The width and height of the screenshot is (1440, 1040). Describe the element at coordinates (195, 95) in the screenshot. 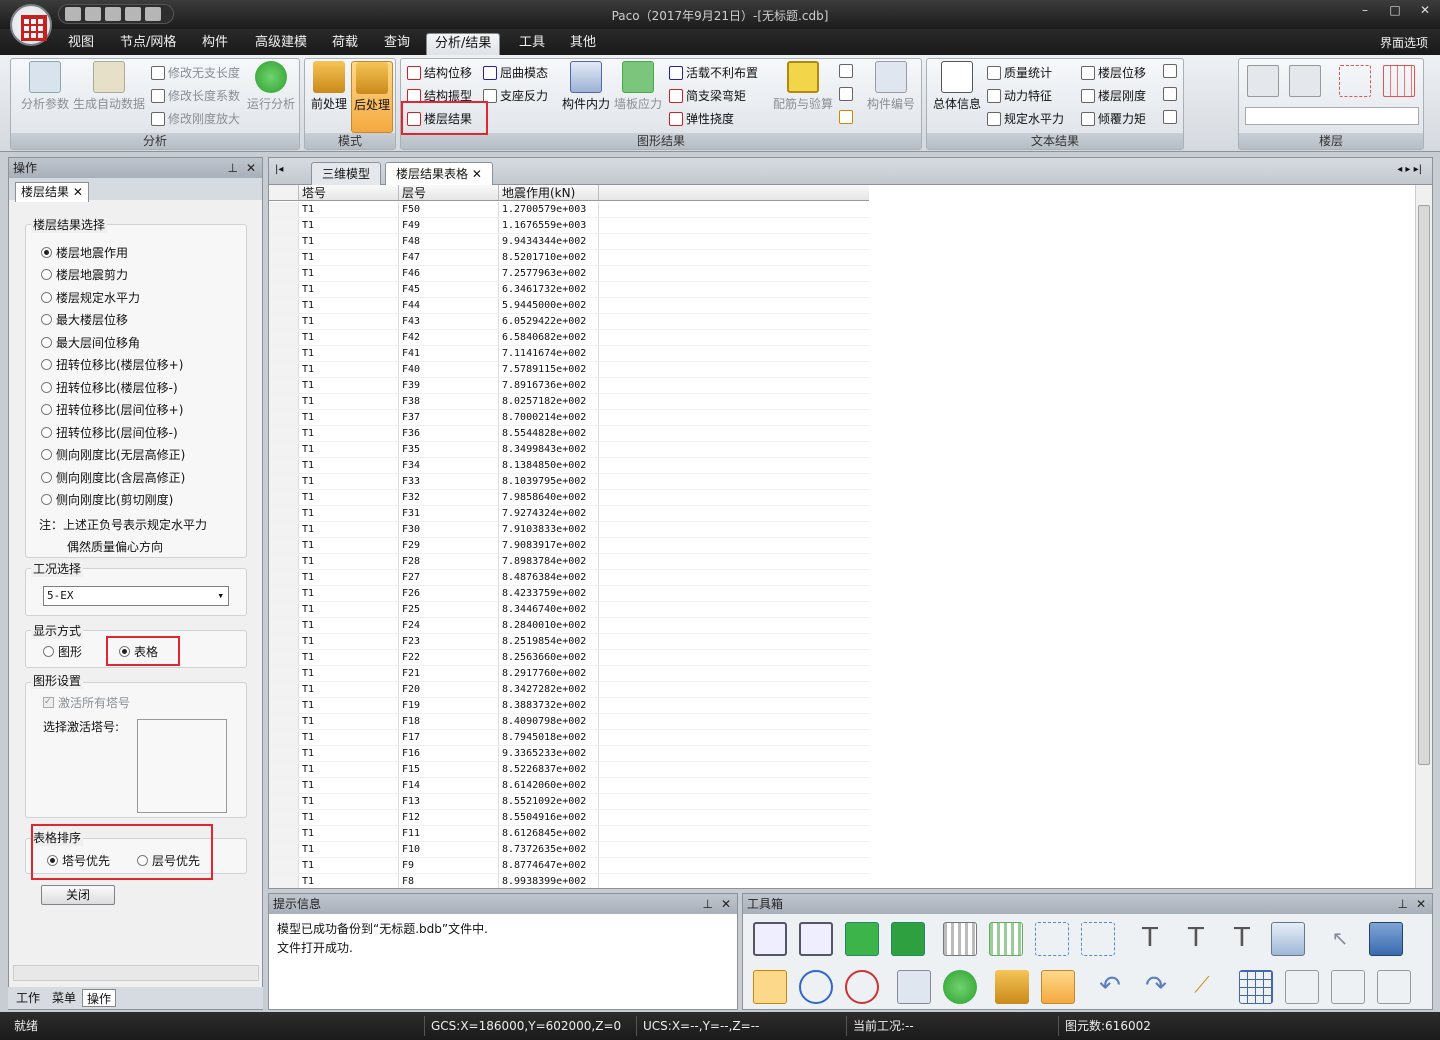

I see `modify-length-coef-button: 修改长度系数` at that location.